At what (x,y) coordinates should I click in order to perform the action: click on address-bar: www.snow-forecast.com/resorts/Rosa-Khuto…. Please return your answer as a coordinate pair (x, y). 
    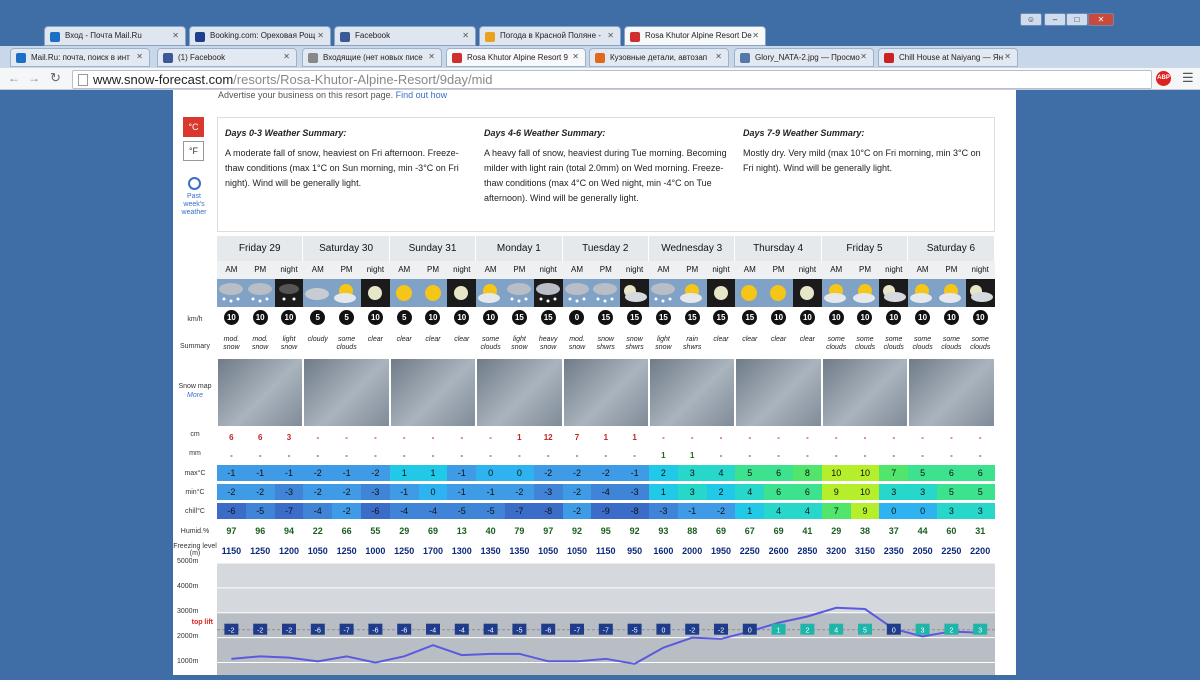
    Looking at the image, I should click on (612, 79).